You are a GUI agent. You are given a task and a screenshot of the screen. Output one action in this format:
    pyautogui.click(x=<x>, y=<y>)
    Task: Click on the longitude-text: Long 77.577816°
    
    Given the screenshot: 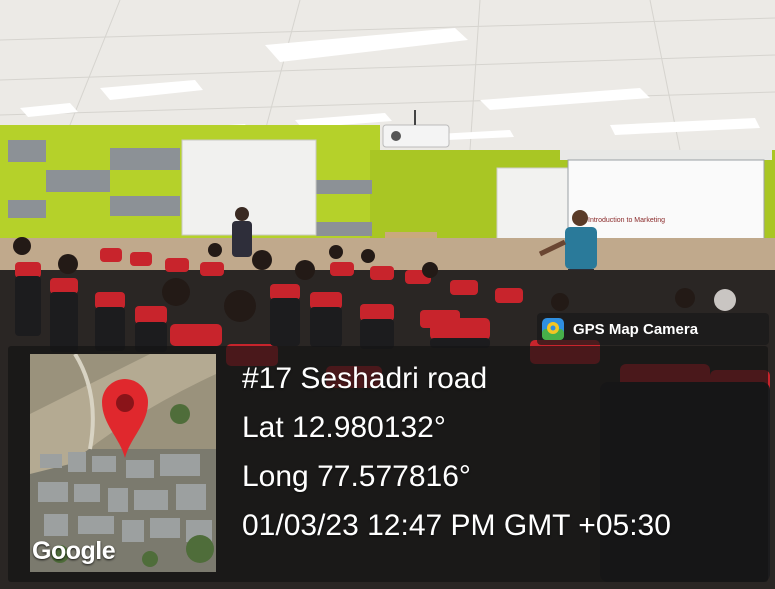 What is the action you would take?
    pyautogui.click(x=356, y=476)
    